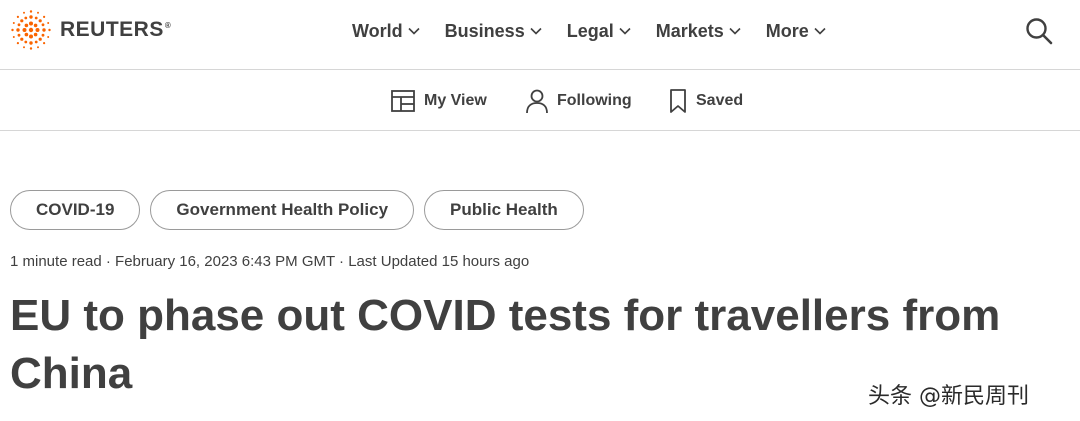  I want to click on saved-link: Saved, so click(705, 101).